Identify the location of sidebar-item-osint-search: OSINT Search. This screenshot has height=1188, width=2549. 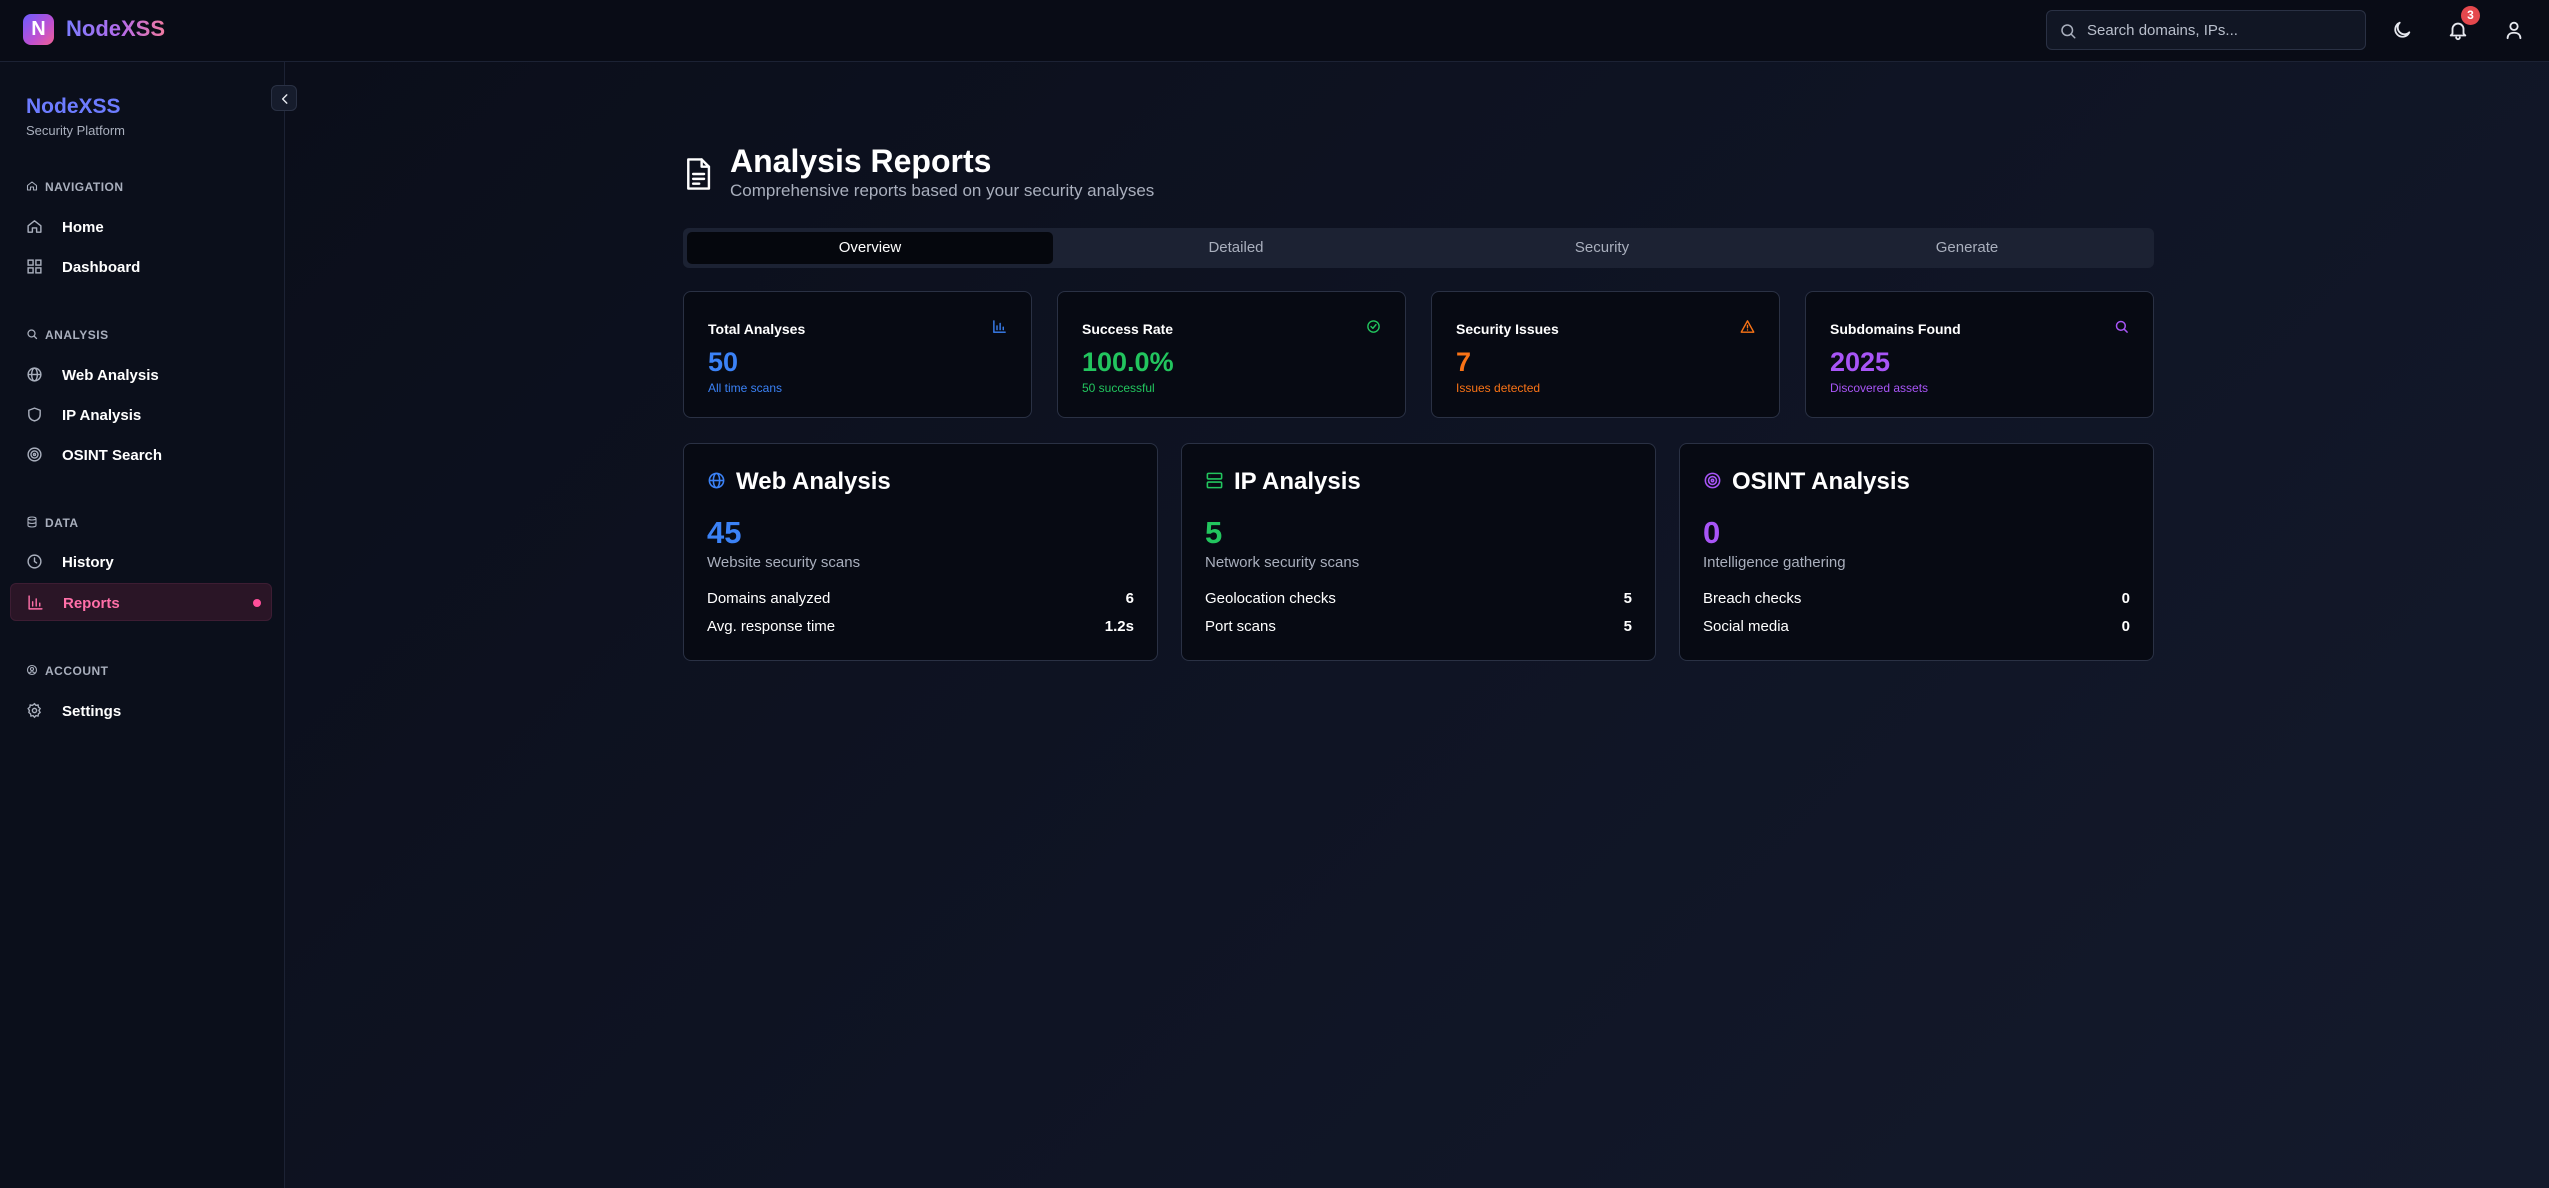
(141, 455).